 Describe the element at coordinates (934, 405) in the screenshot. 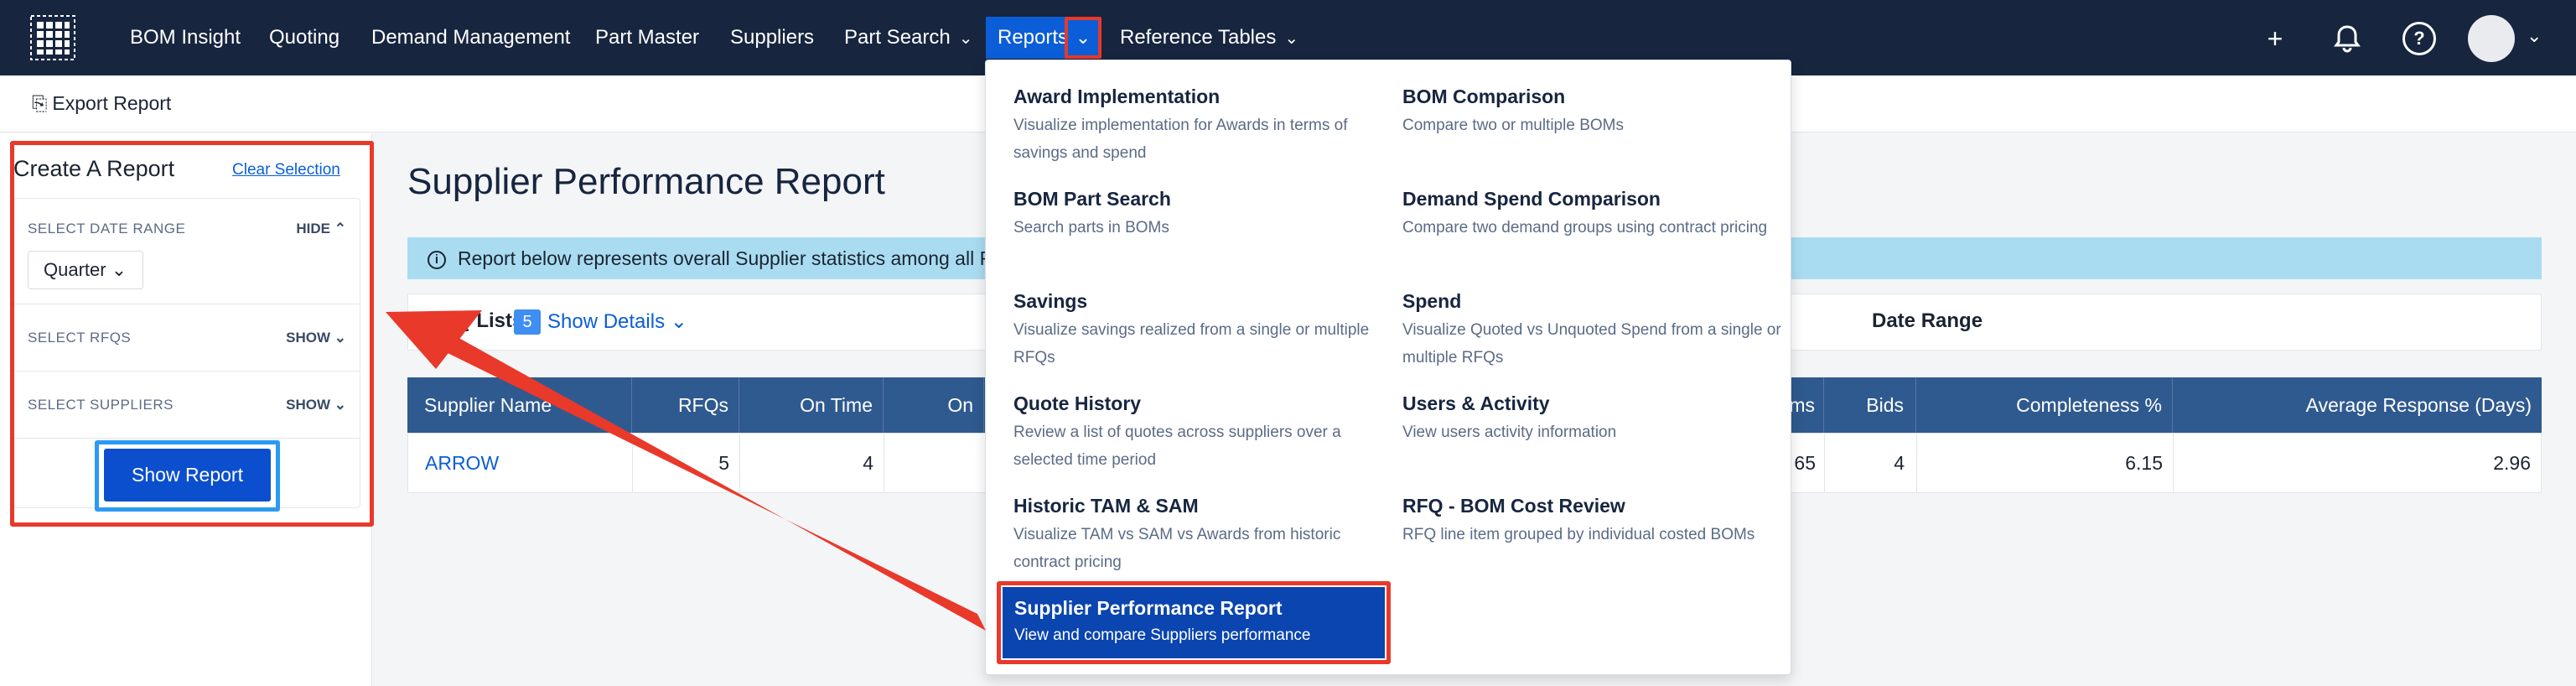

I see `col-on: On` at that location.